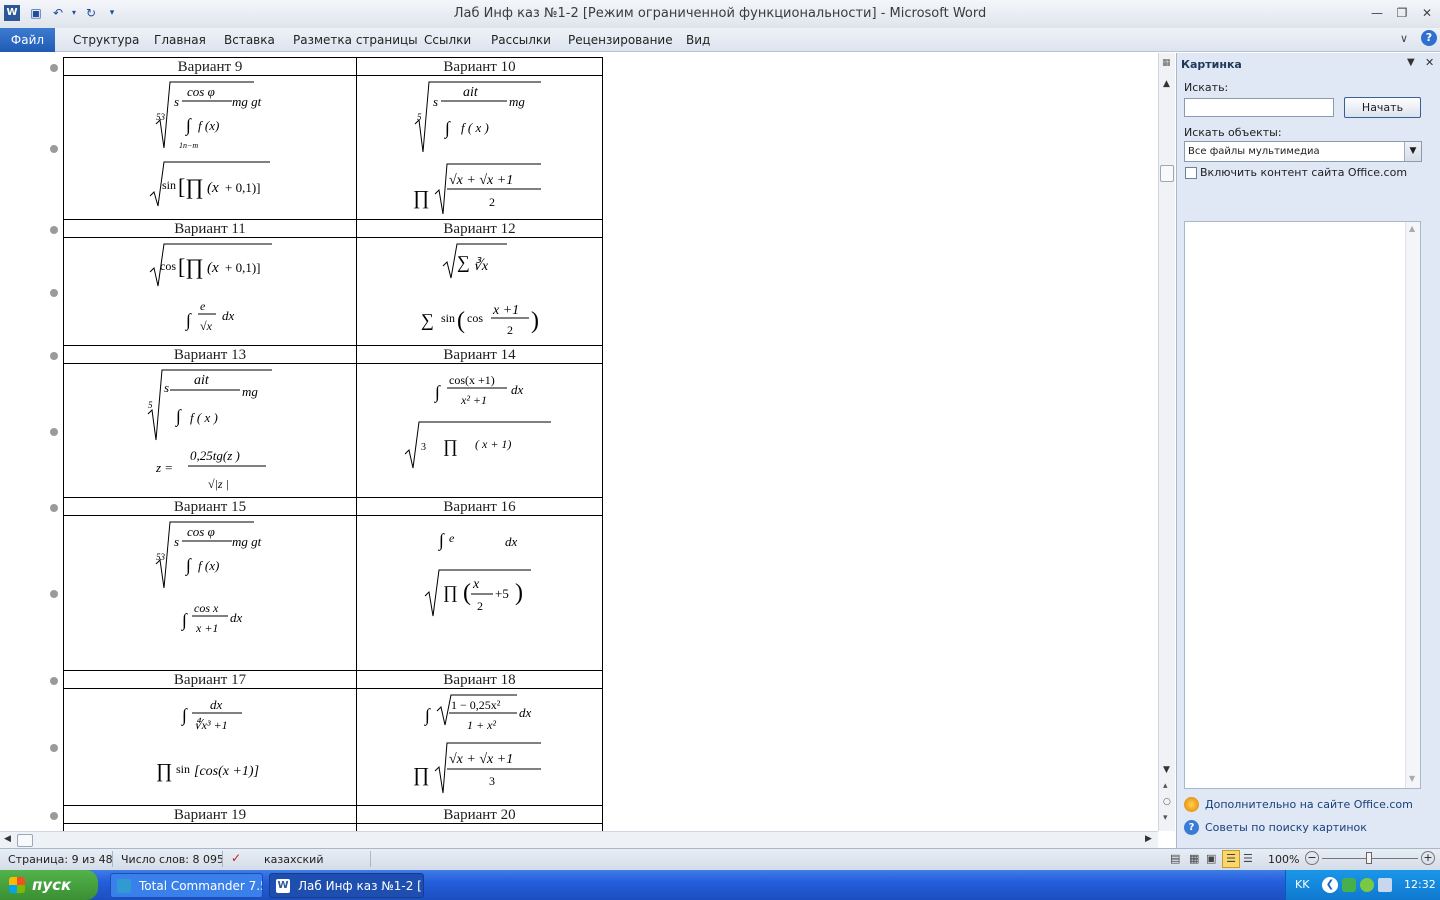 This screenshot has height=900, width=1440. I want to click on svg-text: 5, so click(419, 117).